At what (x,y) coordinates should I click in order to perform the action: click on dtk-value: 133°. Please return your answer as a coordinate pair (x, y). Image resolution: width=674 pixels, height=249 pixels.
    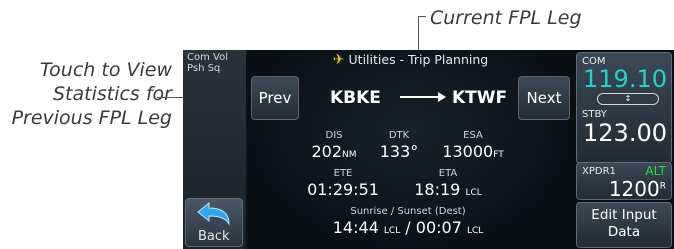
    Looking at the image, I should click on (399, 151).